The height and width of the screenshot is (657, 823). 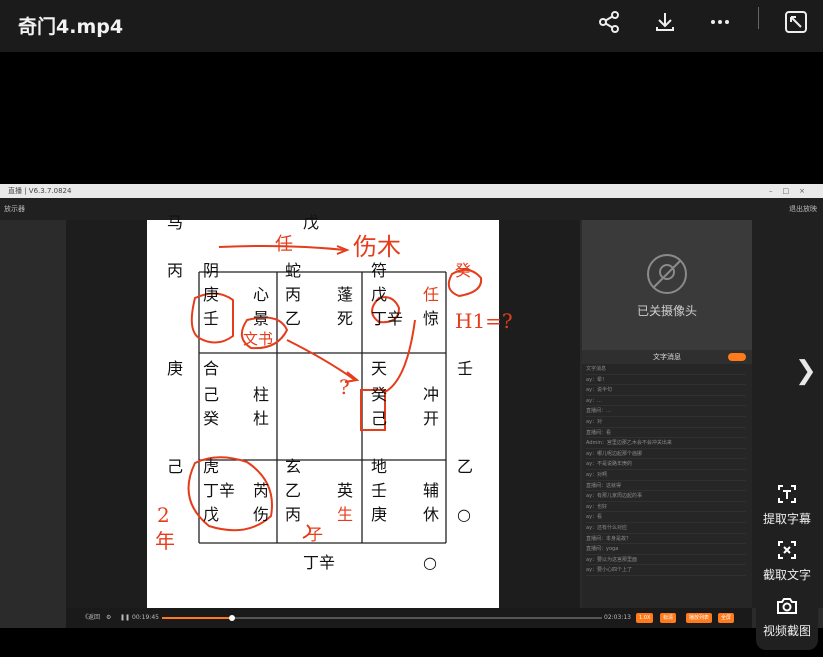 What do you see at coordinates (379, 466) in the screenshot?
I see `doc-cell: 地` at bounding box center [379, 466].